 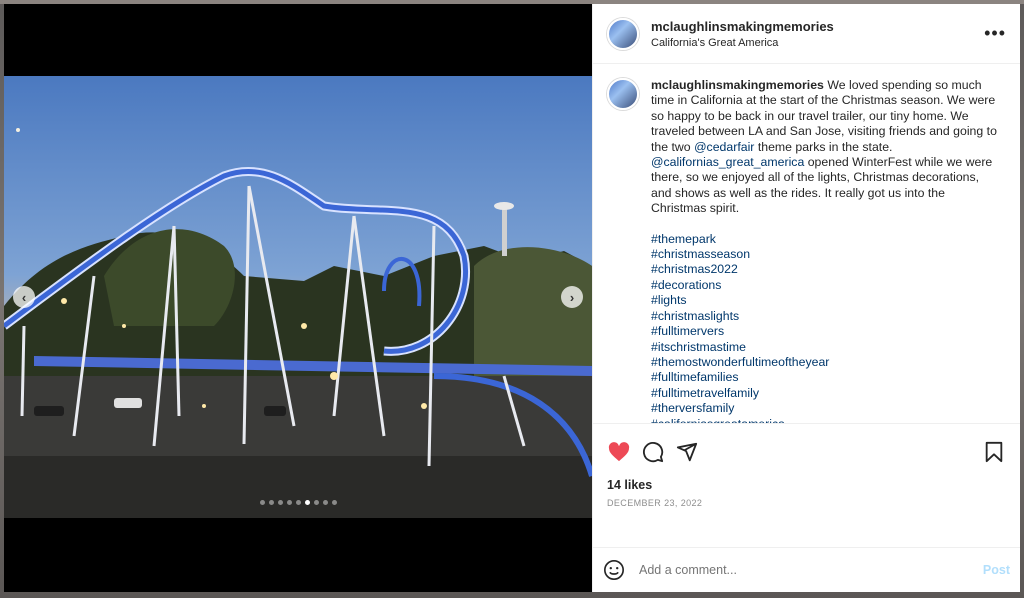 I want to click on post-comment-button: Post, so click(x=996, y=570).